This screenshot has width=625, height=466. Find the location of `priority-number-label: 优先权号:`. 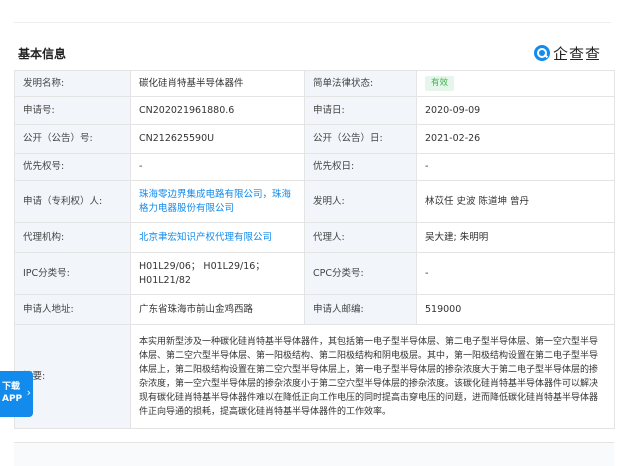

priority-number-label: 优先权号: is located at coordinates (72, 167).